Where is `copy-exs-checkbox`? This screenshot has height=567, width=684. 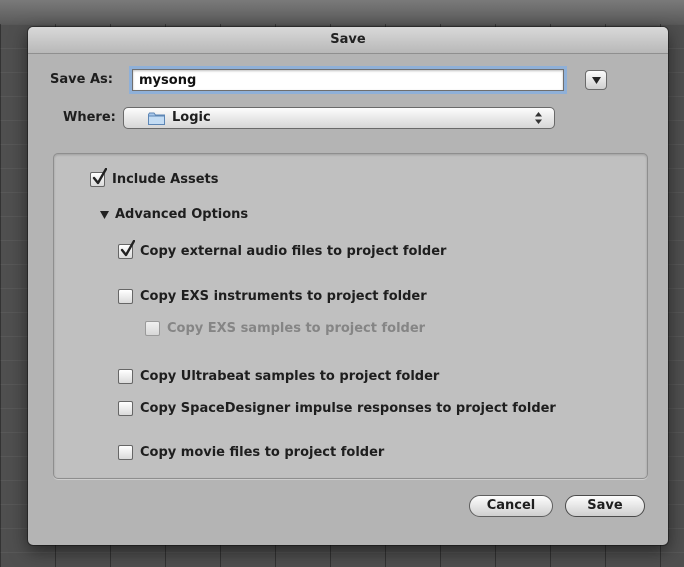 copy-exs-checkbox is located at coordinates (125, 296).